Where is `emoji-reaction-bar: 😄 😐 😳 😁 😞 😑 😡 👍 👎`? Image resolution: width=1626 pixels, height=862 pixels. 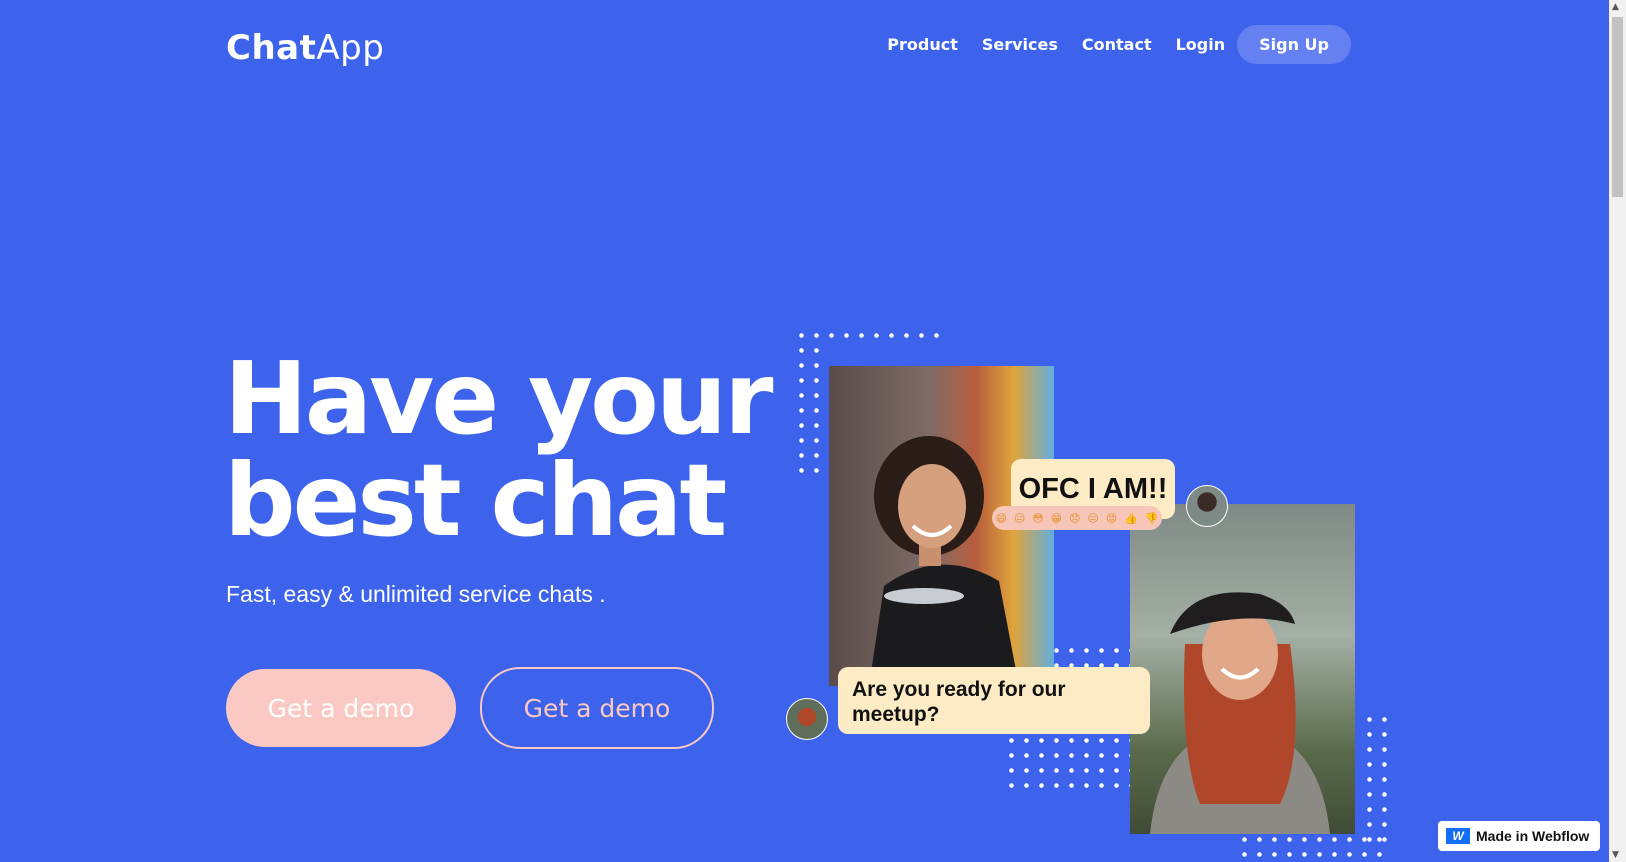 emoji-reaction-bar: 😄 😐 😳 😁 😞 😑 😡 👍 👎 is located at coordinates (1077, 518).